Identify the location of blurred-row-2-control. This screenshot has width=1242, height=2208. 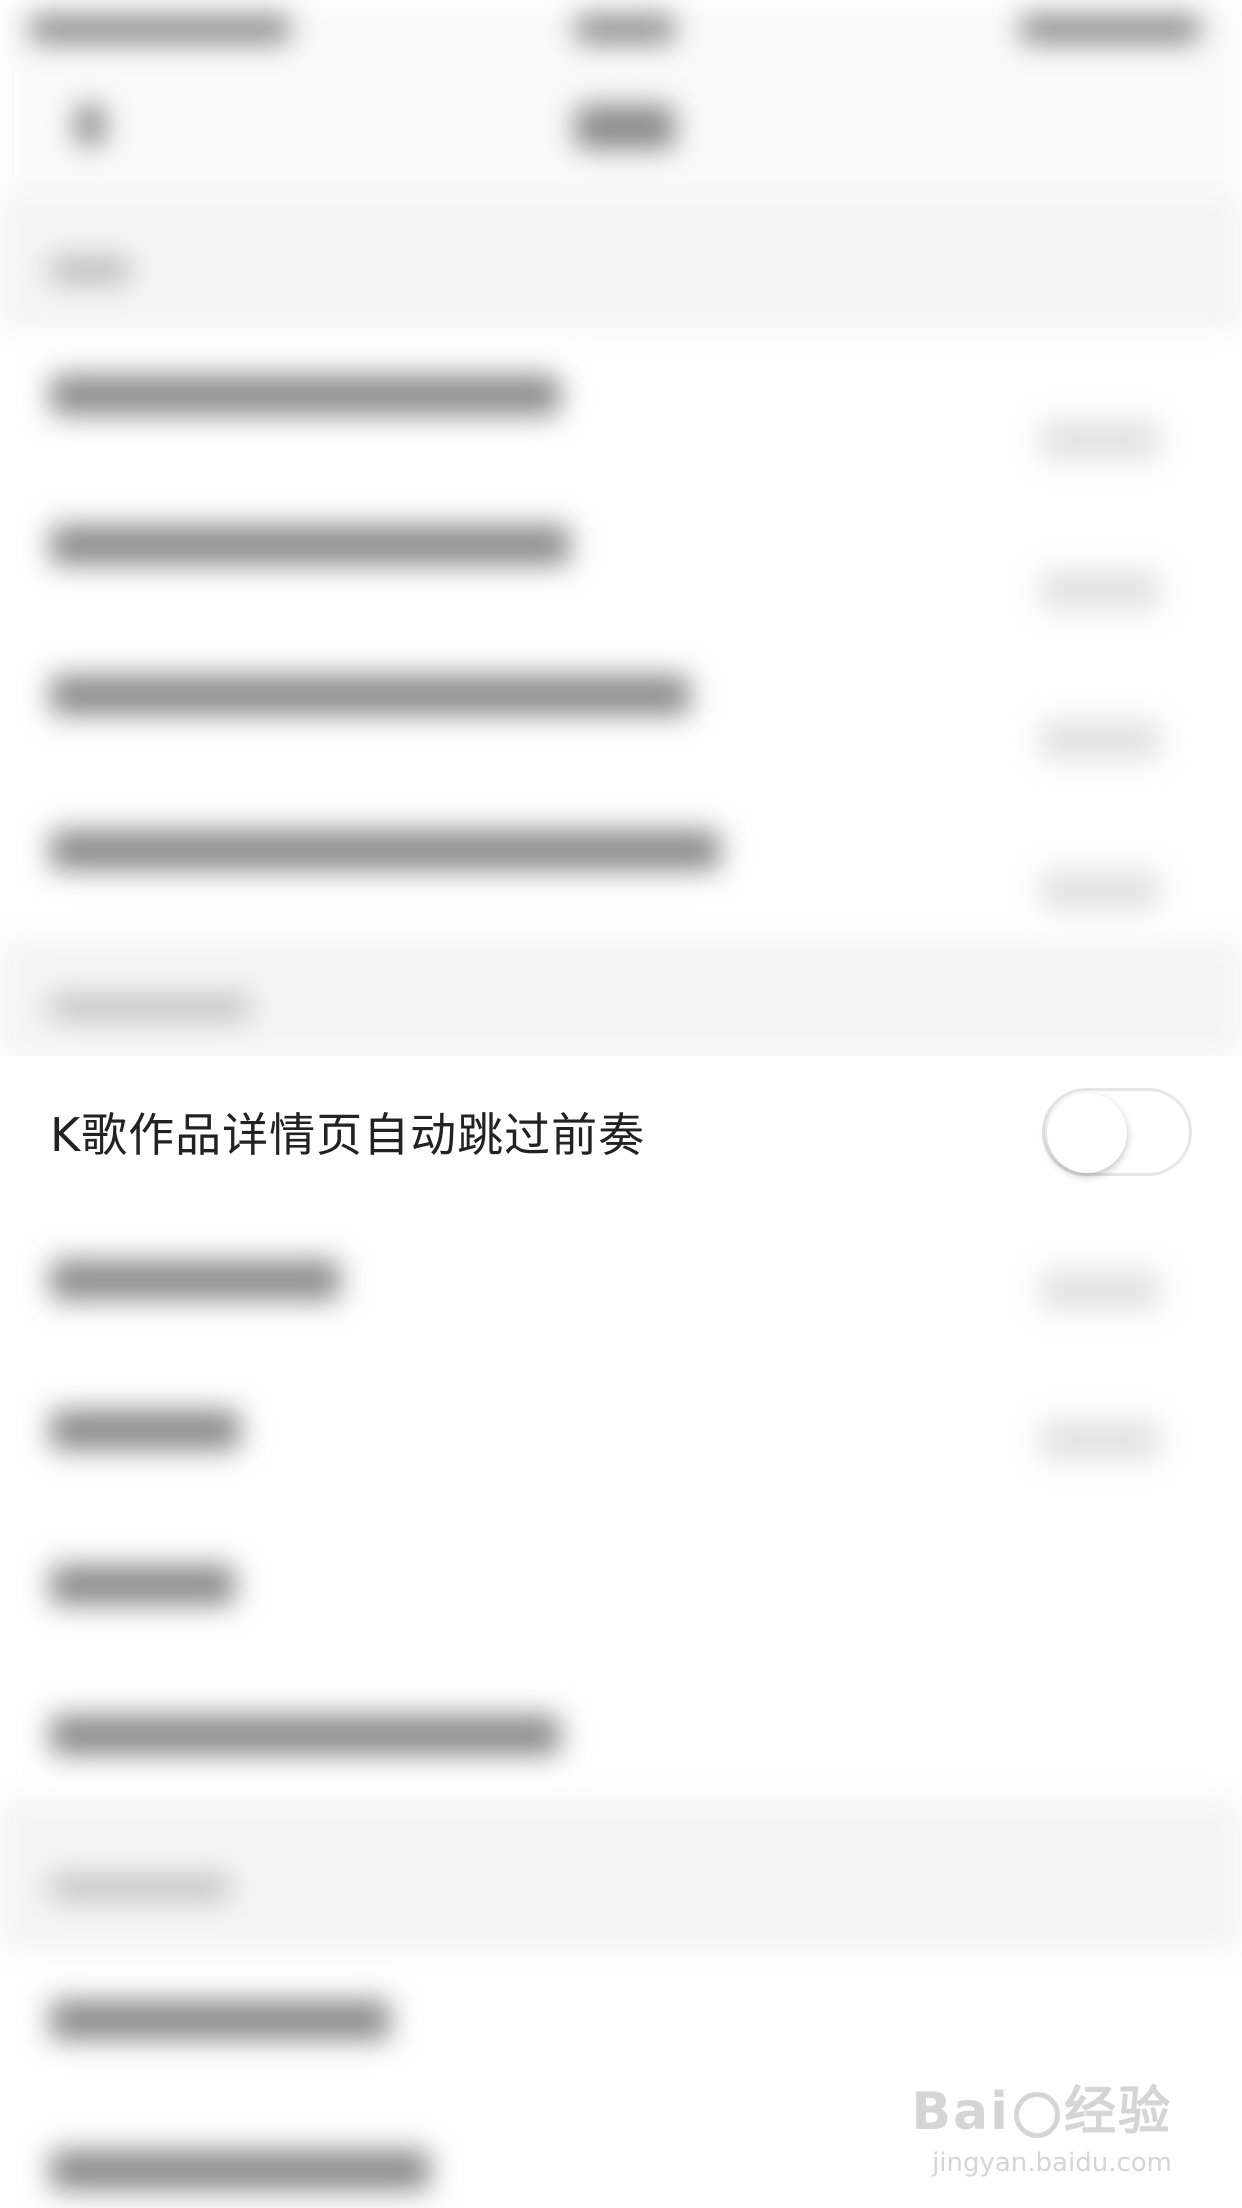
(1100, 590).